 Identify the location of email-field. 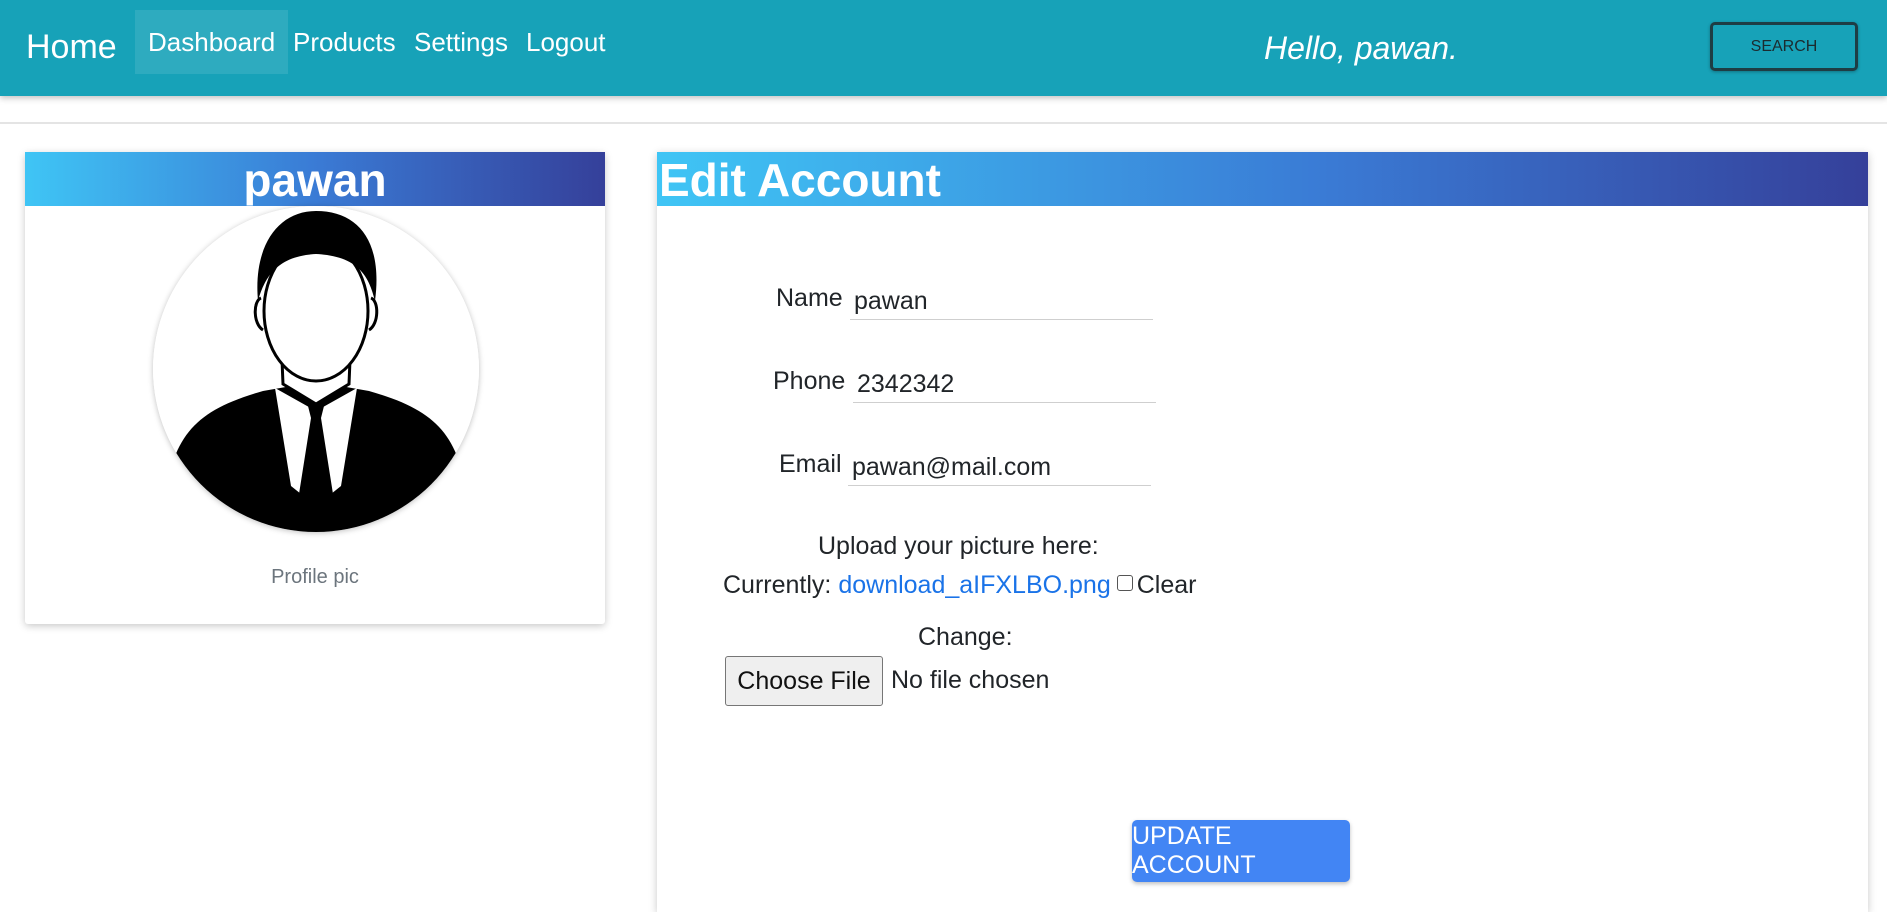
(999, 468).